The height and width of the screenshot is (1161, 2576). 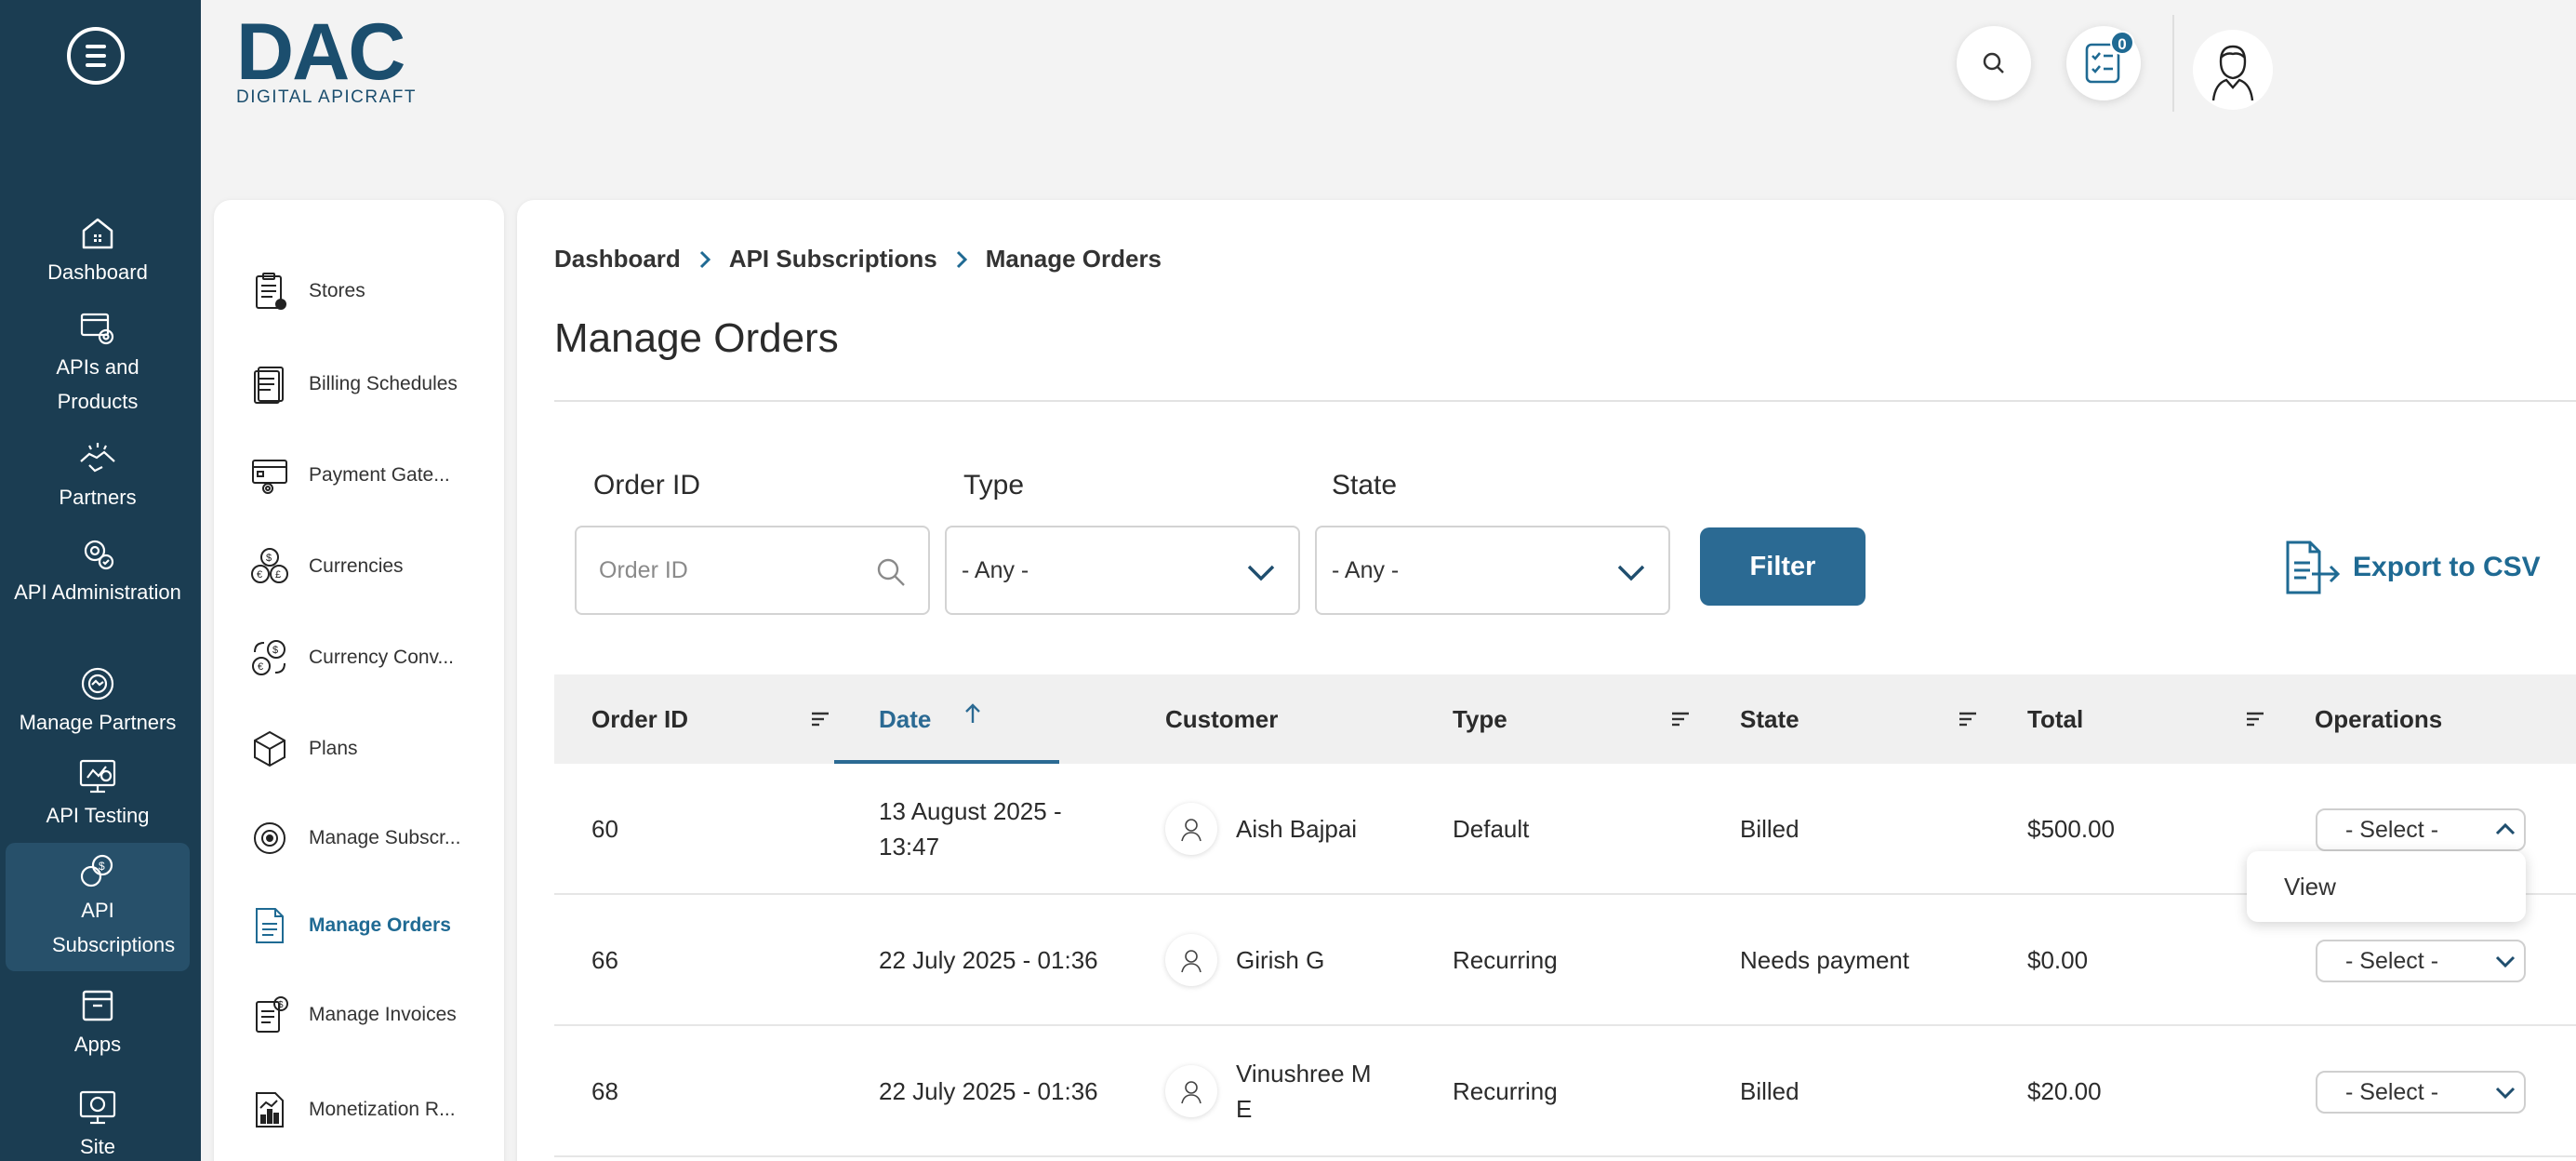 What do you see at coordinates (372, 926) in the screenshot?
I see `subnav-item-manage-orders: Manage Orders` at bounding box center [372, 926].